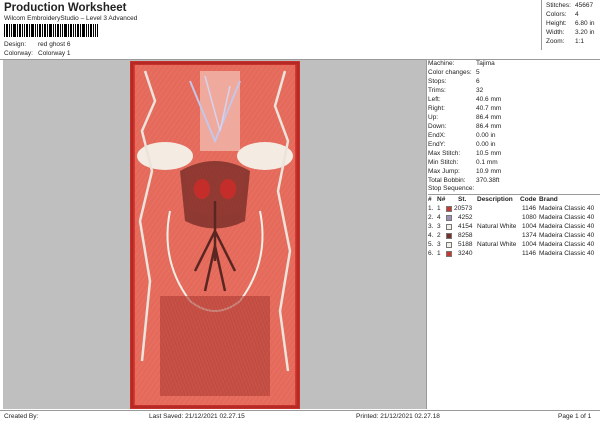  Describe the element at coordinates (463, 208) in the screenshot. I see `row-st: 20573` at that location.